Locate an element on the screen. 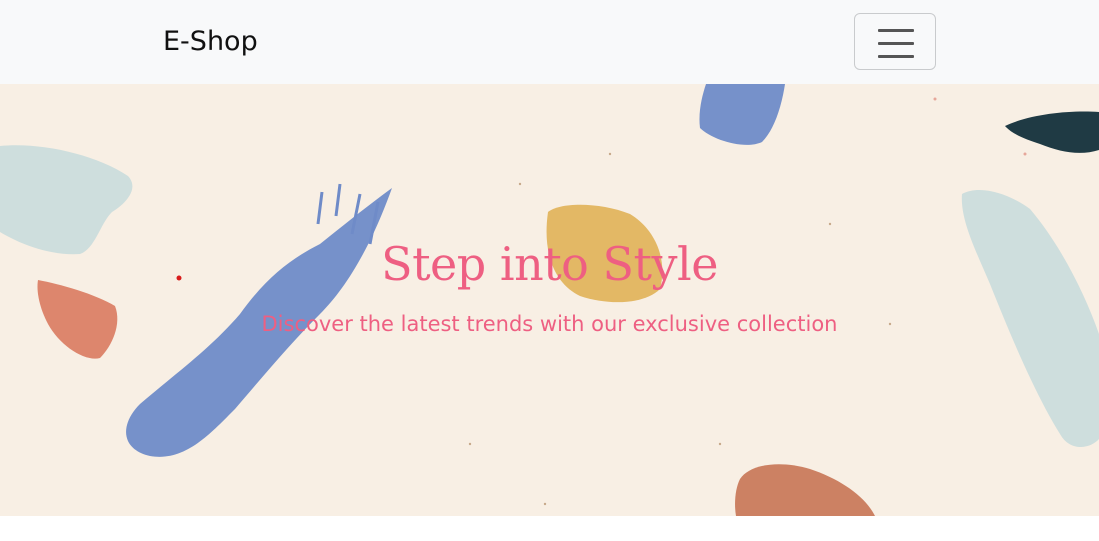 This screenshot has height=541, width=1099. brand-link: E-Shop is located at coordinates (210, 42).